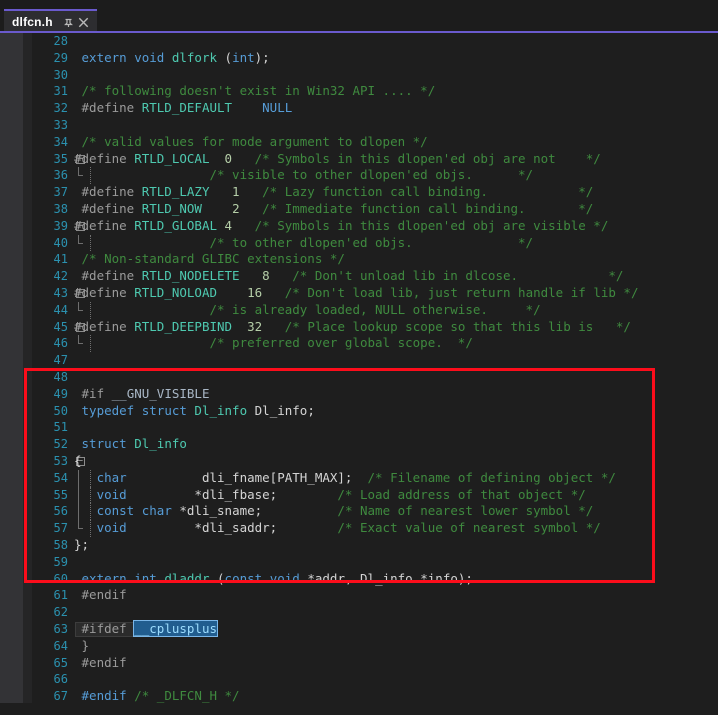 The image size is (718, 715). I want to click on tab-bar: dlfcn.h, so click(359, 16).